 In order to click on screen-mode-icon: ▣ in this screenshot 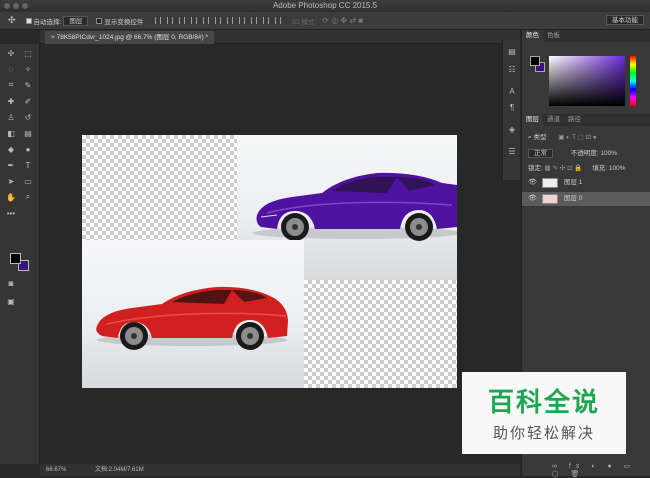, I will do `click(11, 301)`.